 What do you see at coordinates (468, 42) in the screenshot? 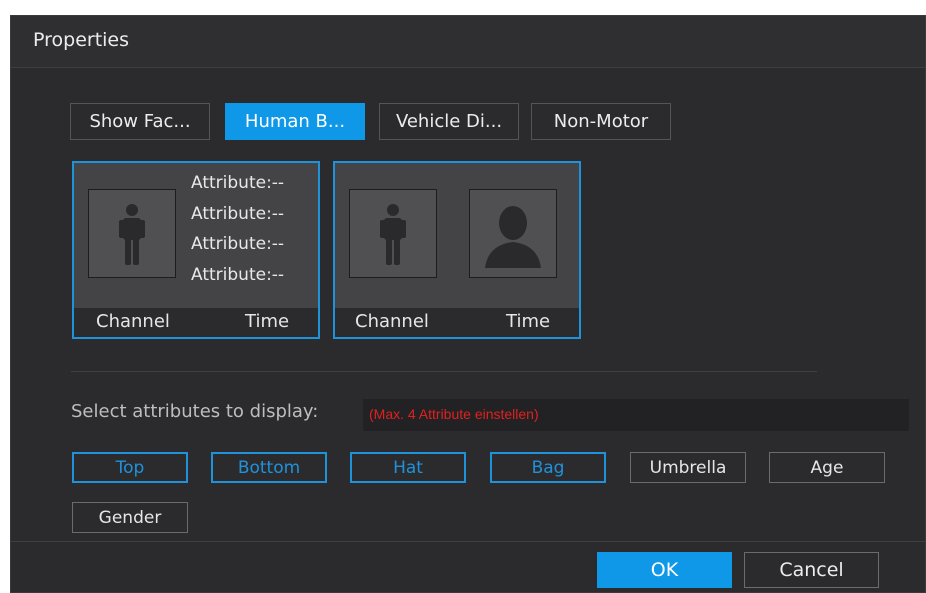
I see `dialog-titlebar: Properties` at bounding box center [468, 42].